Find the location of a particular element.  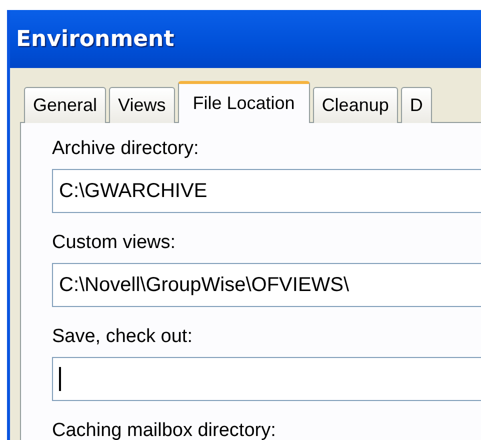

field-label: Caching mailbox directory: is located at coordinates (164, 429).